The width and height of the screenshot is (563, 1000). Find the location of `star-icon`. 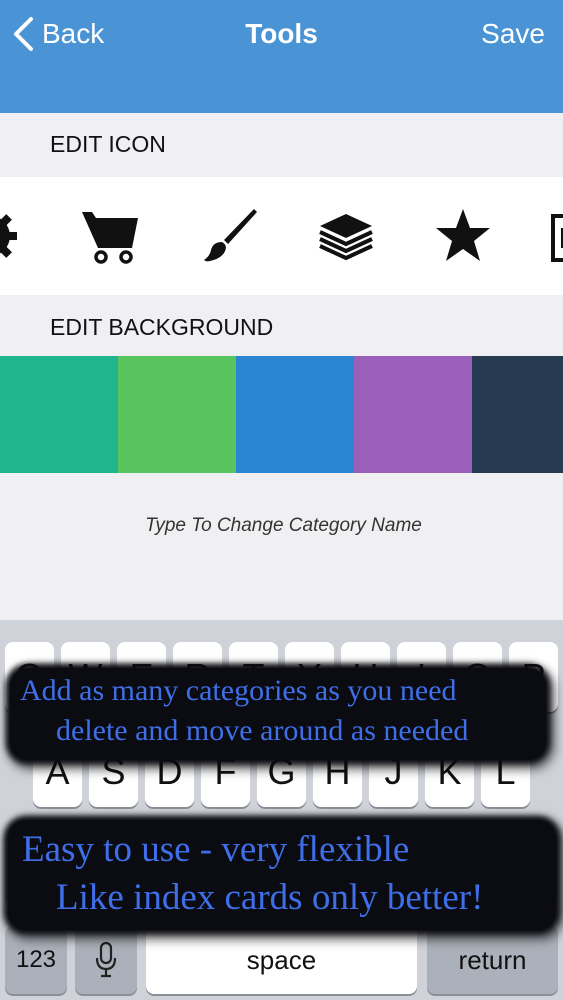

star-icon is located at coordinates (463, 236).